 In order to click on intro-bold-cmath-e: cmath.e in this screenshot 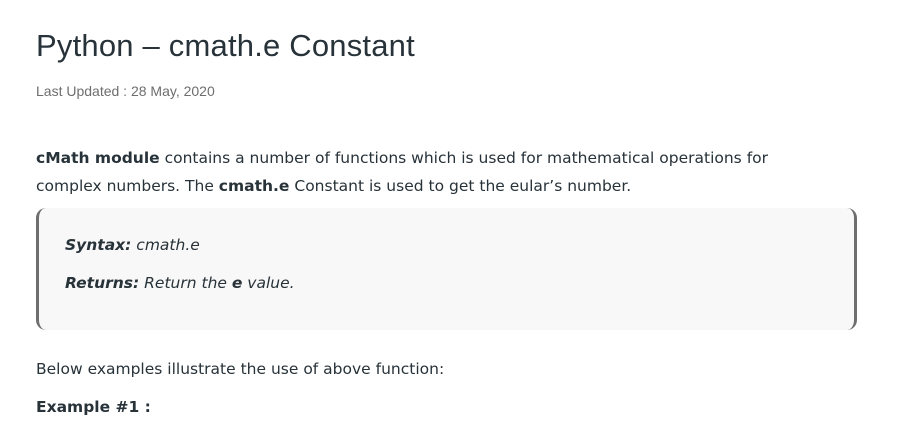, I will do `click(254, 186)`.